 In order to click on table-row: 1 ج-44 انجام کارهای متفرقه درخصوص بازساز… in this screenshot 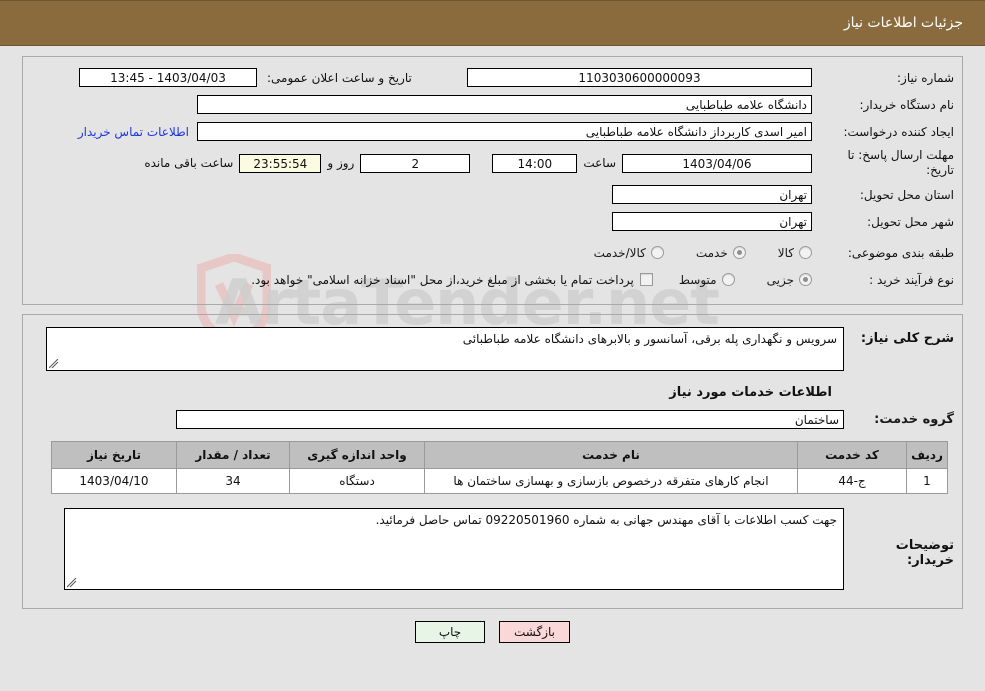, I will do `click(499, 481)`.